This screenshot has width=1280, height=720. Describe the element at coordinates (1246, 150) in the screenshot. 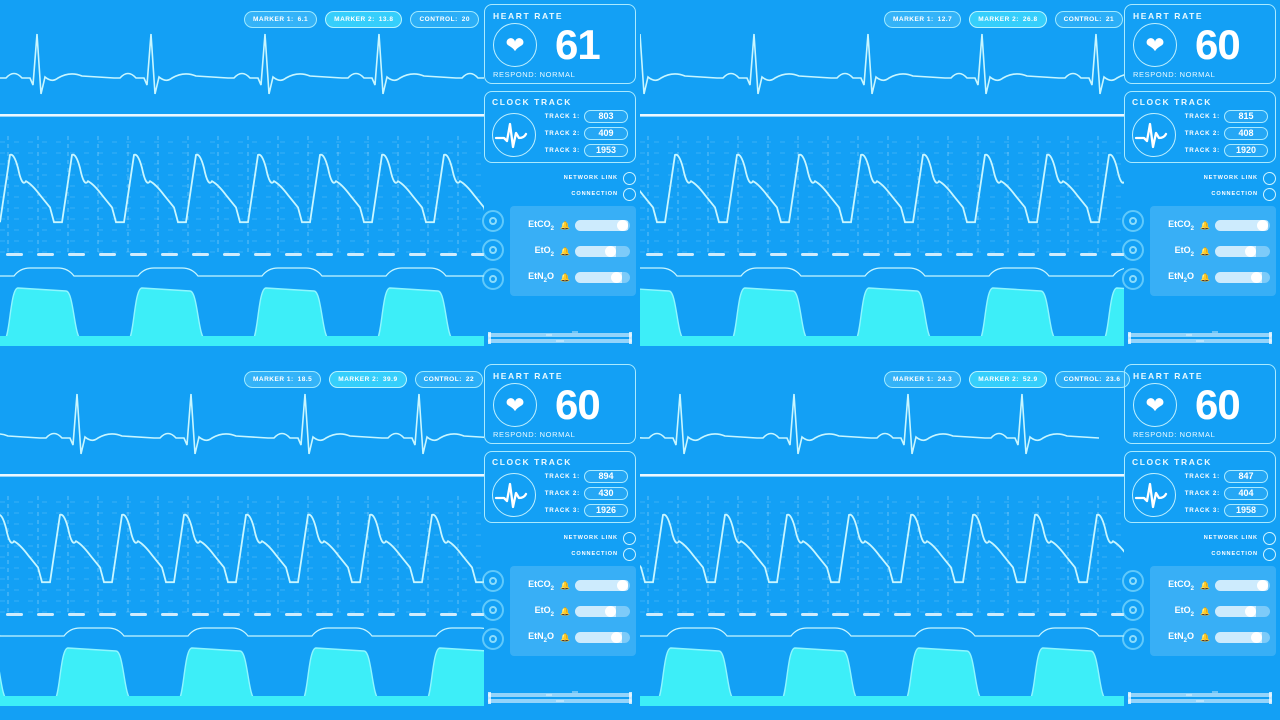

I see `track-3-value: 1920` at that location.